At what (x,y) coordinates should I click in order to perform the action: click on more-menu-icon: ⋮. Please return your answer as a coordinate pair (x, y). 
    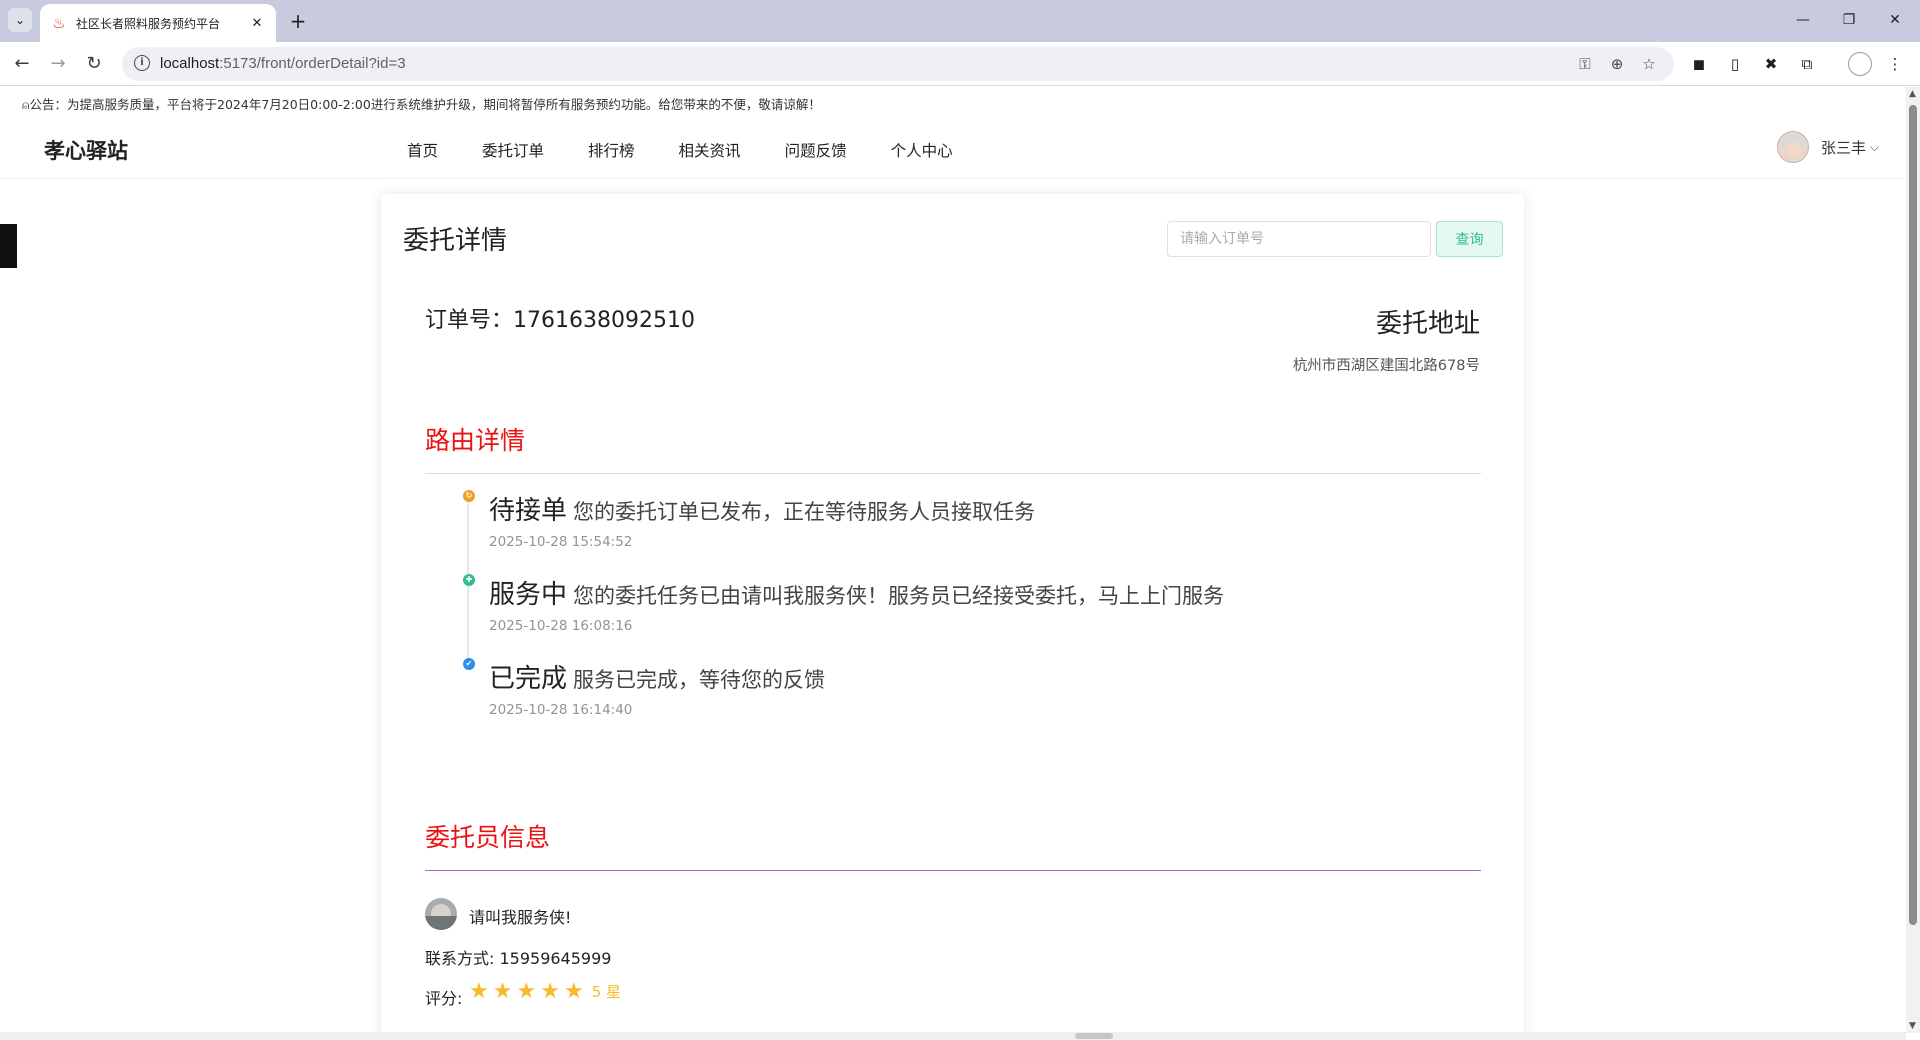
    Looking at the image, I should click on (1895, 64).